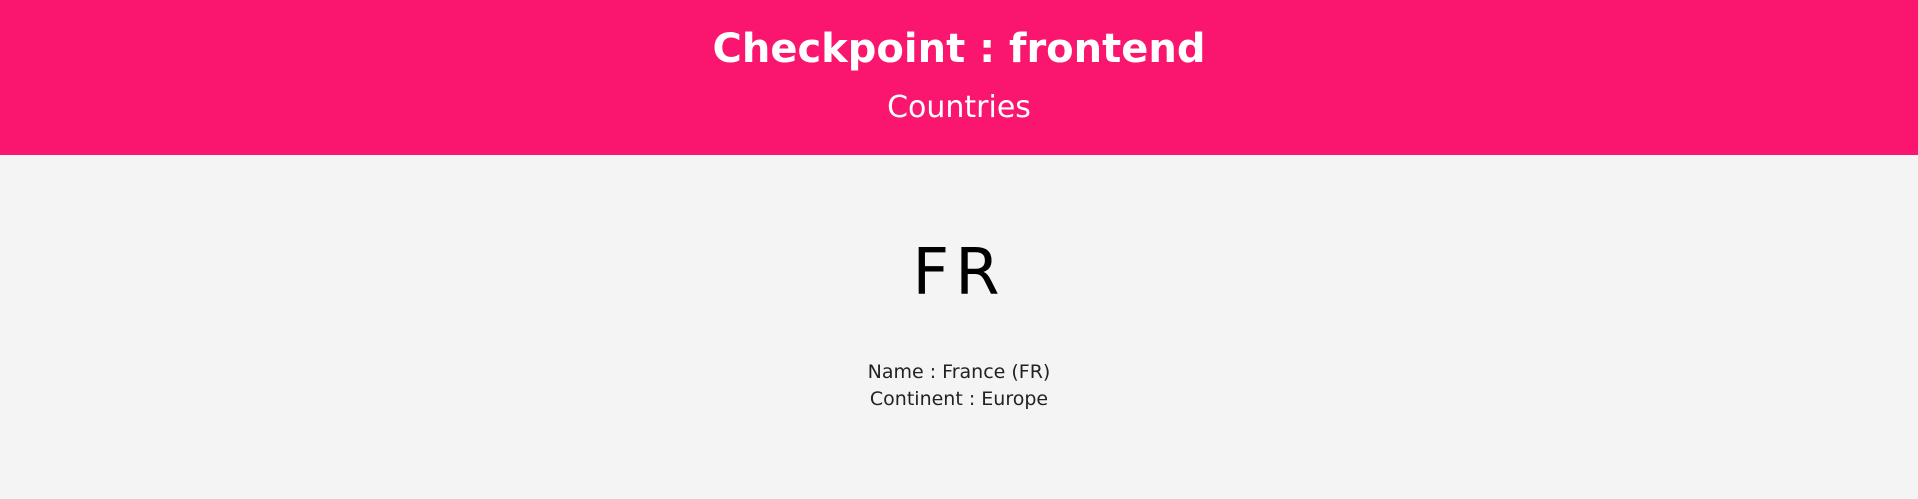 The height and width of the screenshot is (499, 1918). Describe the element at coordinates (959, 386) in the screenshot. I see `country-info: Name : France (FR) Continent : Europe` at that location.